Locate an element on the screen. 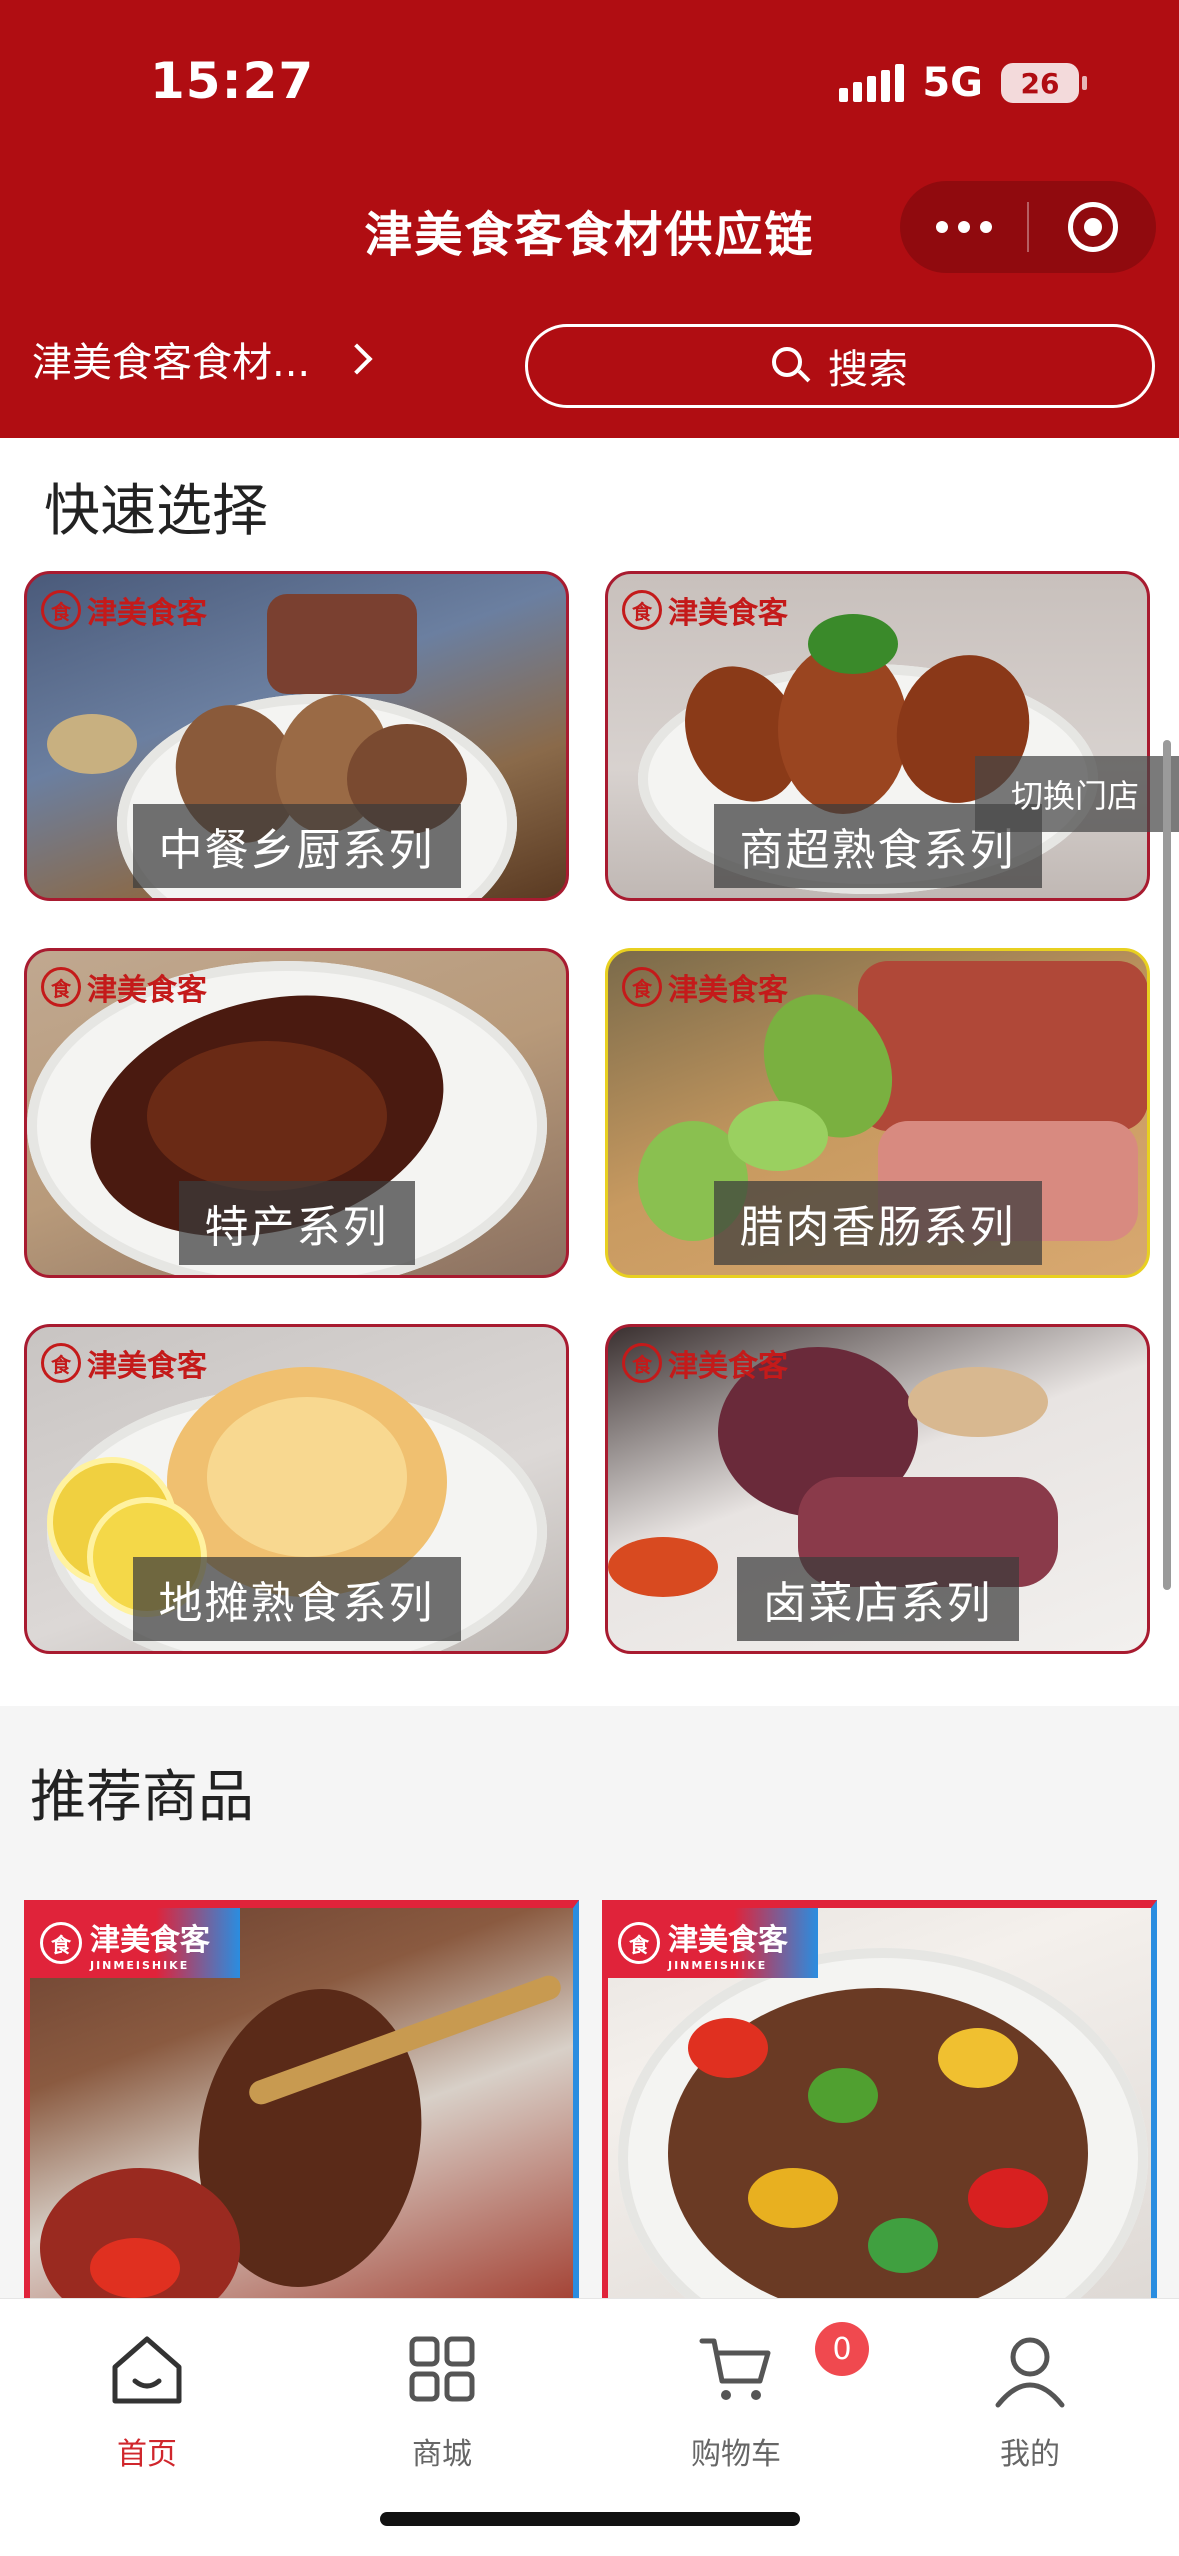 The width and height of the screenshot is (1179, 2556). target-icon is located at coordinates (1092, 227).